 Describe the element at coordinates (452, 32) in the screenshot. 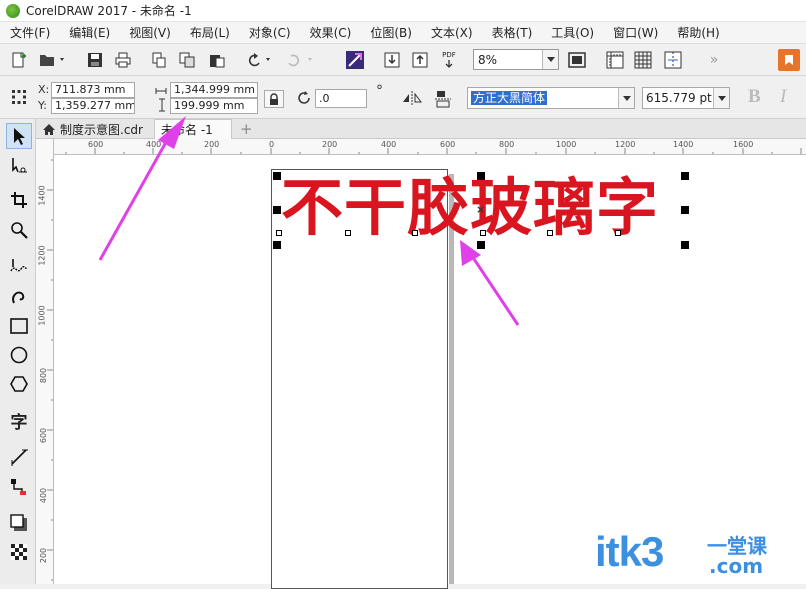

I see `menu-text: 文本(X)` at that location.